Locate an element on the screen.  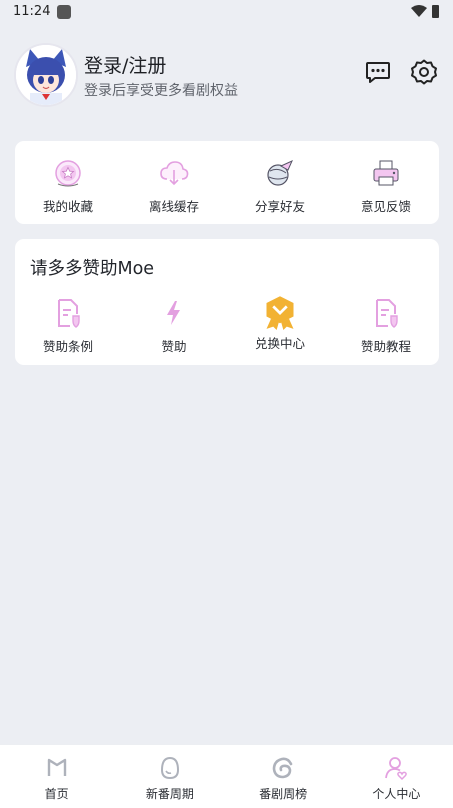
quick-action-label: 离线缓存 is located at coordinates (173, 206).